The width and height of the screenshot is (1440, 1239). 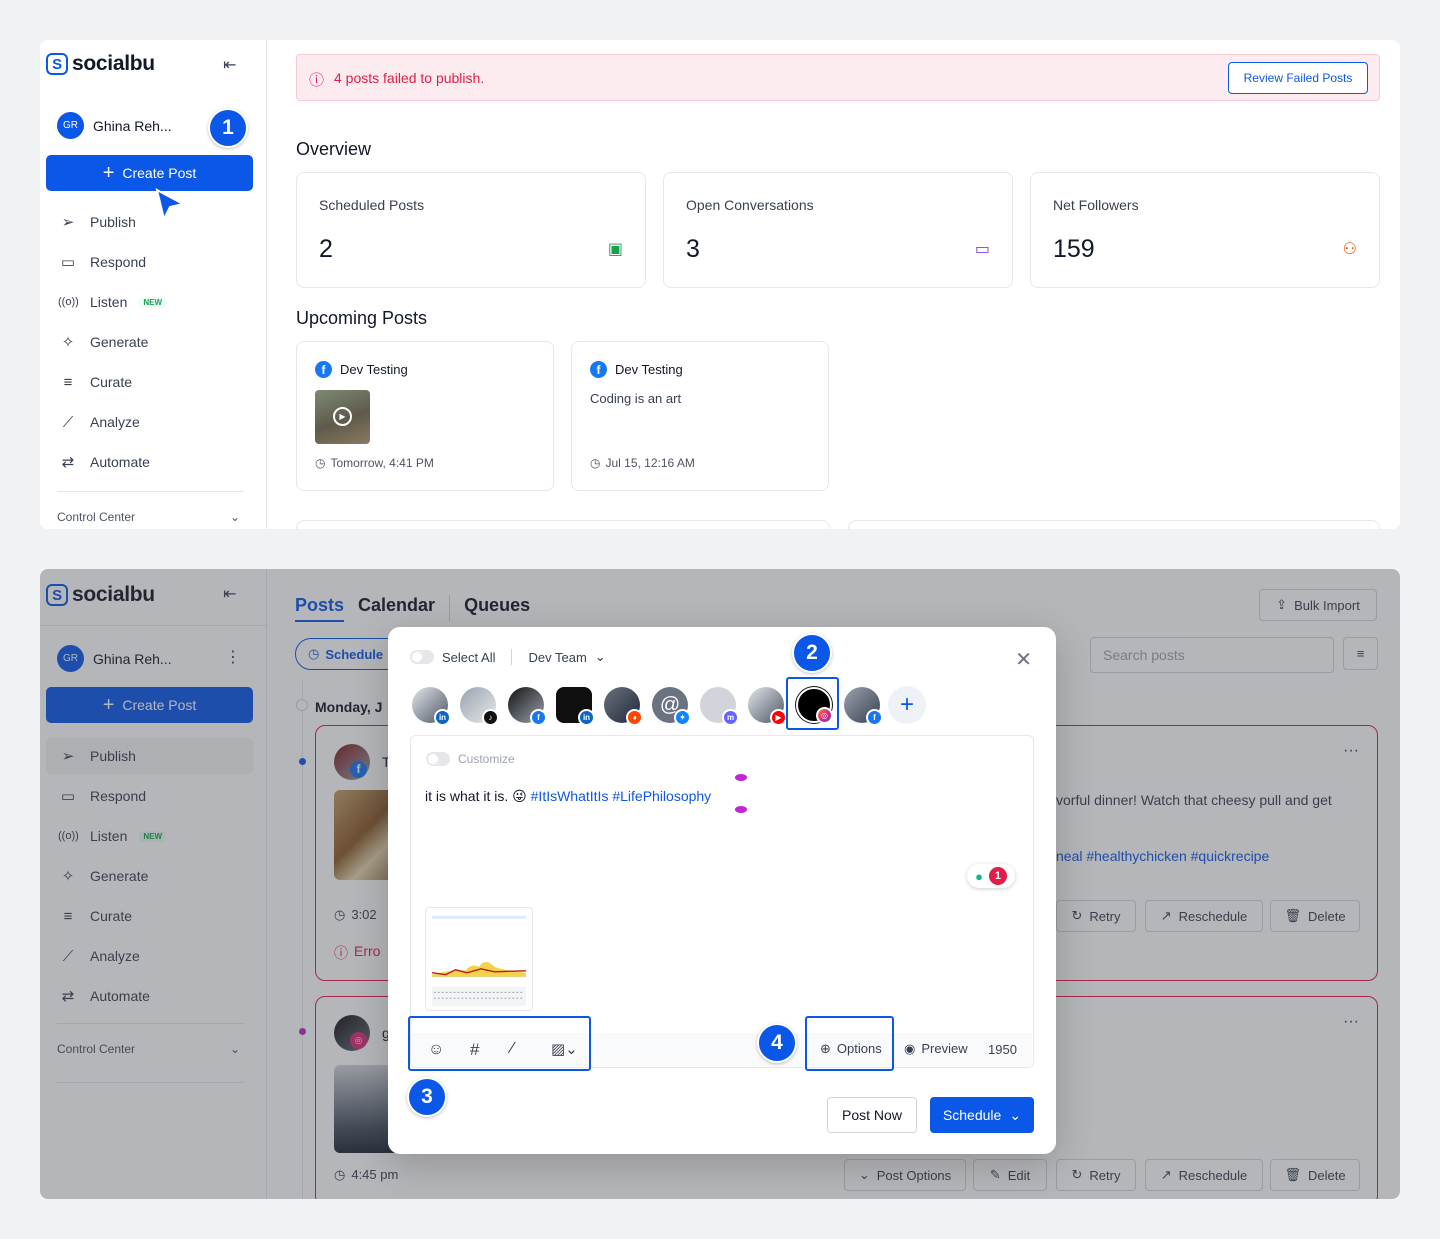 I want to click on post-now-button: Post Now, so click(x=872, y=1115).